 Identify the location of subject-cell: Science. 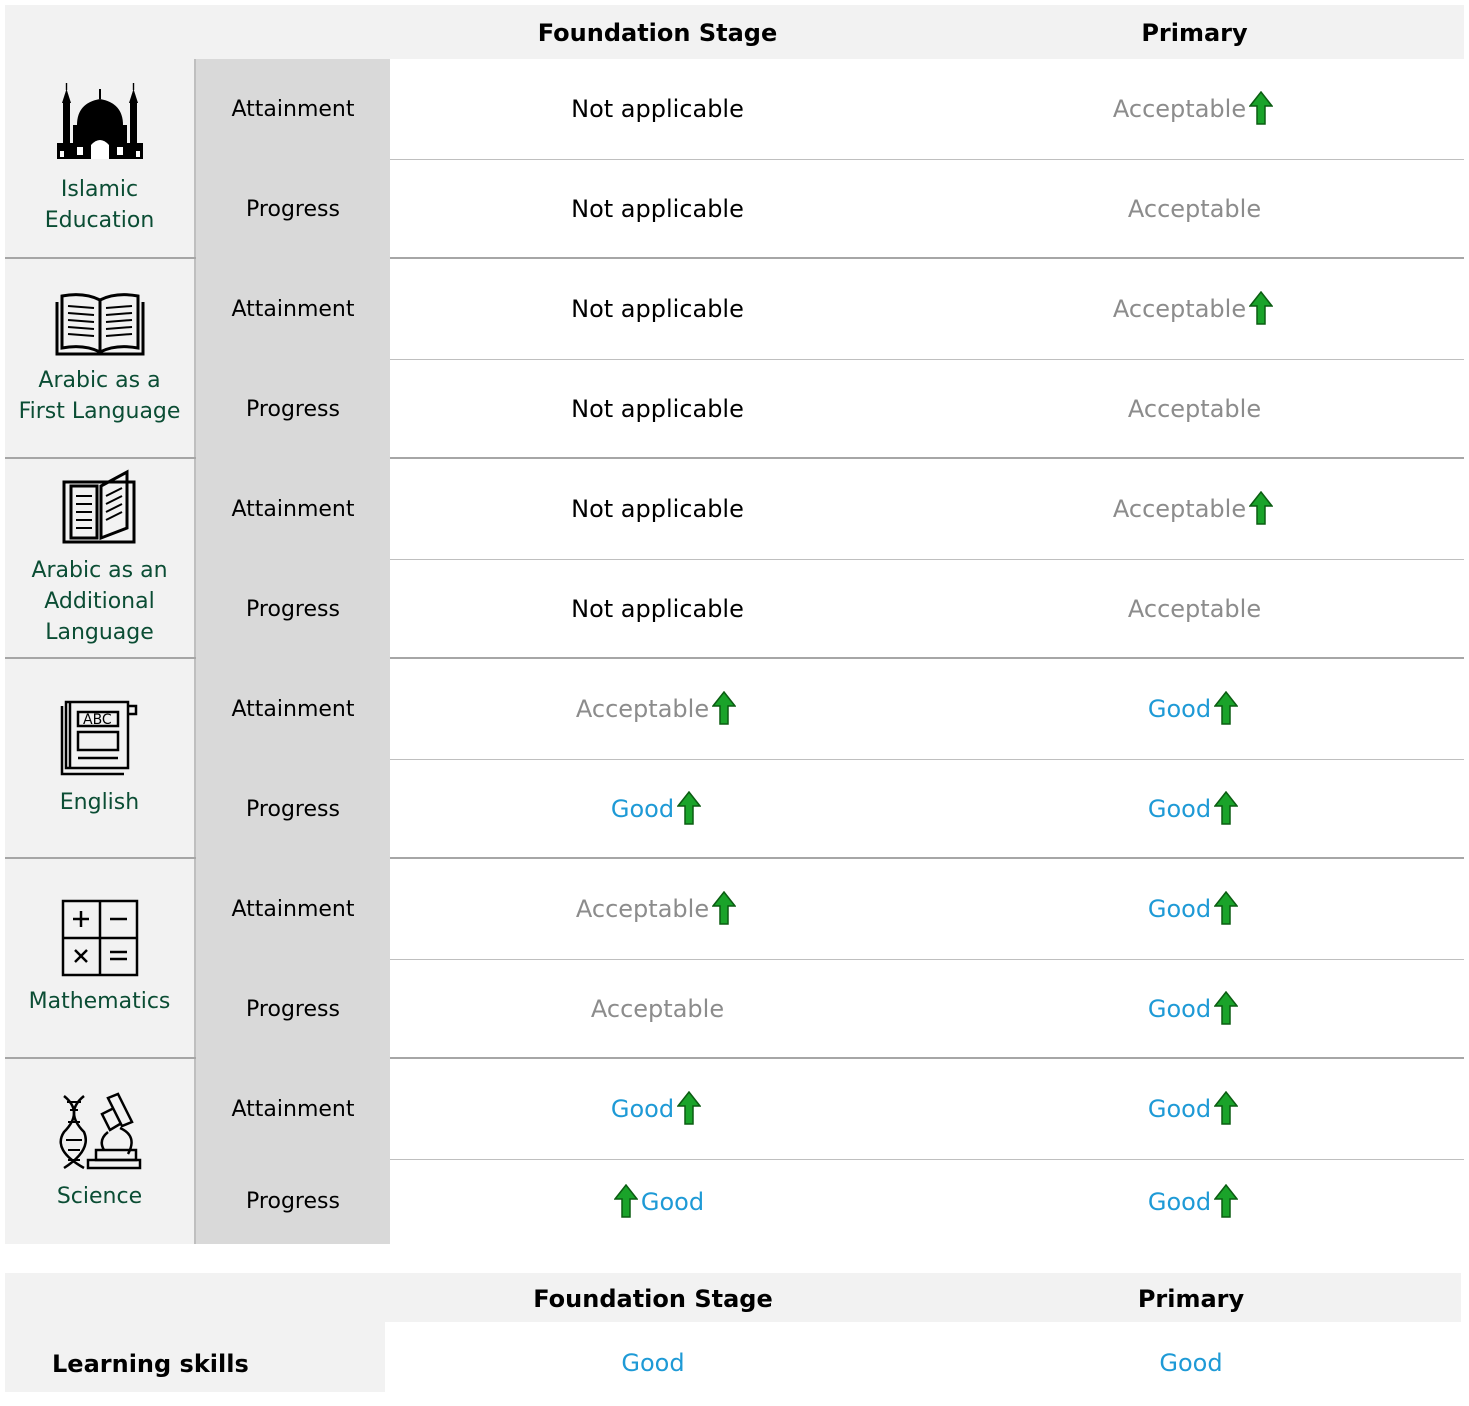
(100, 1151).